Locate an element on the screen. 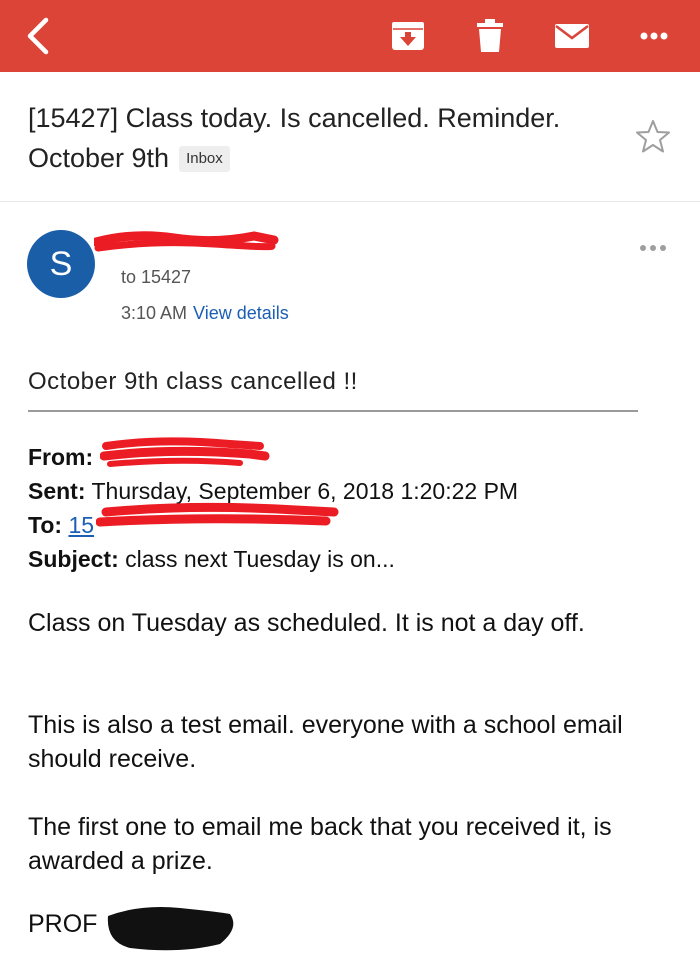 This screenshot has width=700, height=965. divider is located at coordinates (333, 411).